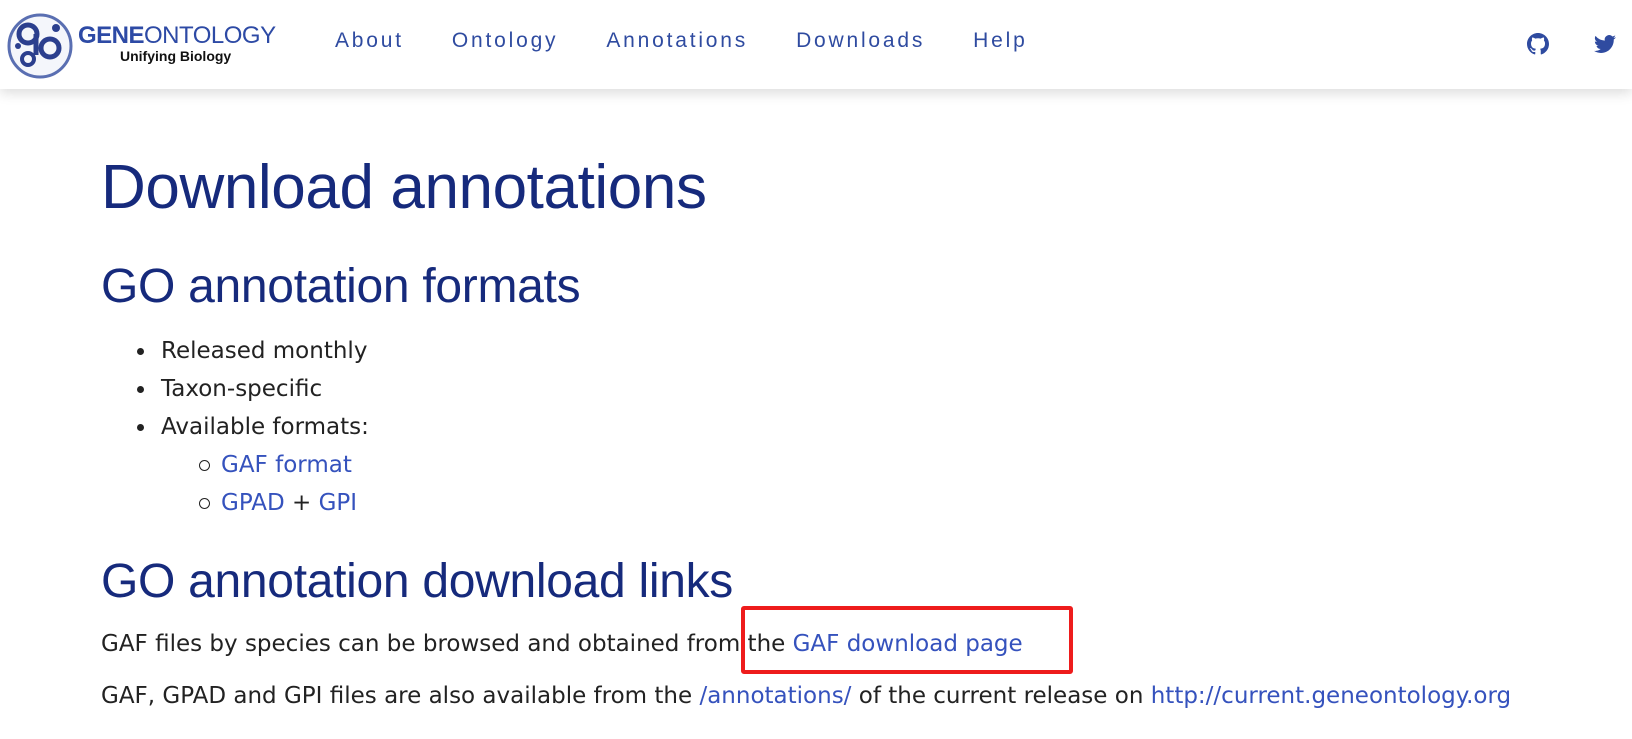 Image resolution: width=1632 pixels, height=739 pixels. Describe the element at coordinates (505, 41) in the screenshot. I see `nav-ontology: Ontology` at that location.